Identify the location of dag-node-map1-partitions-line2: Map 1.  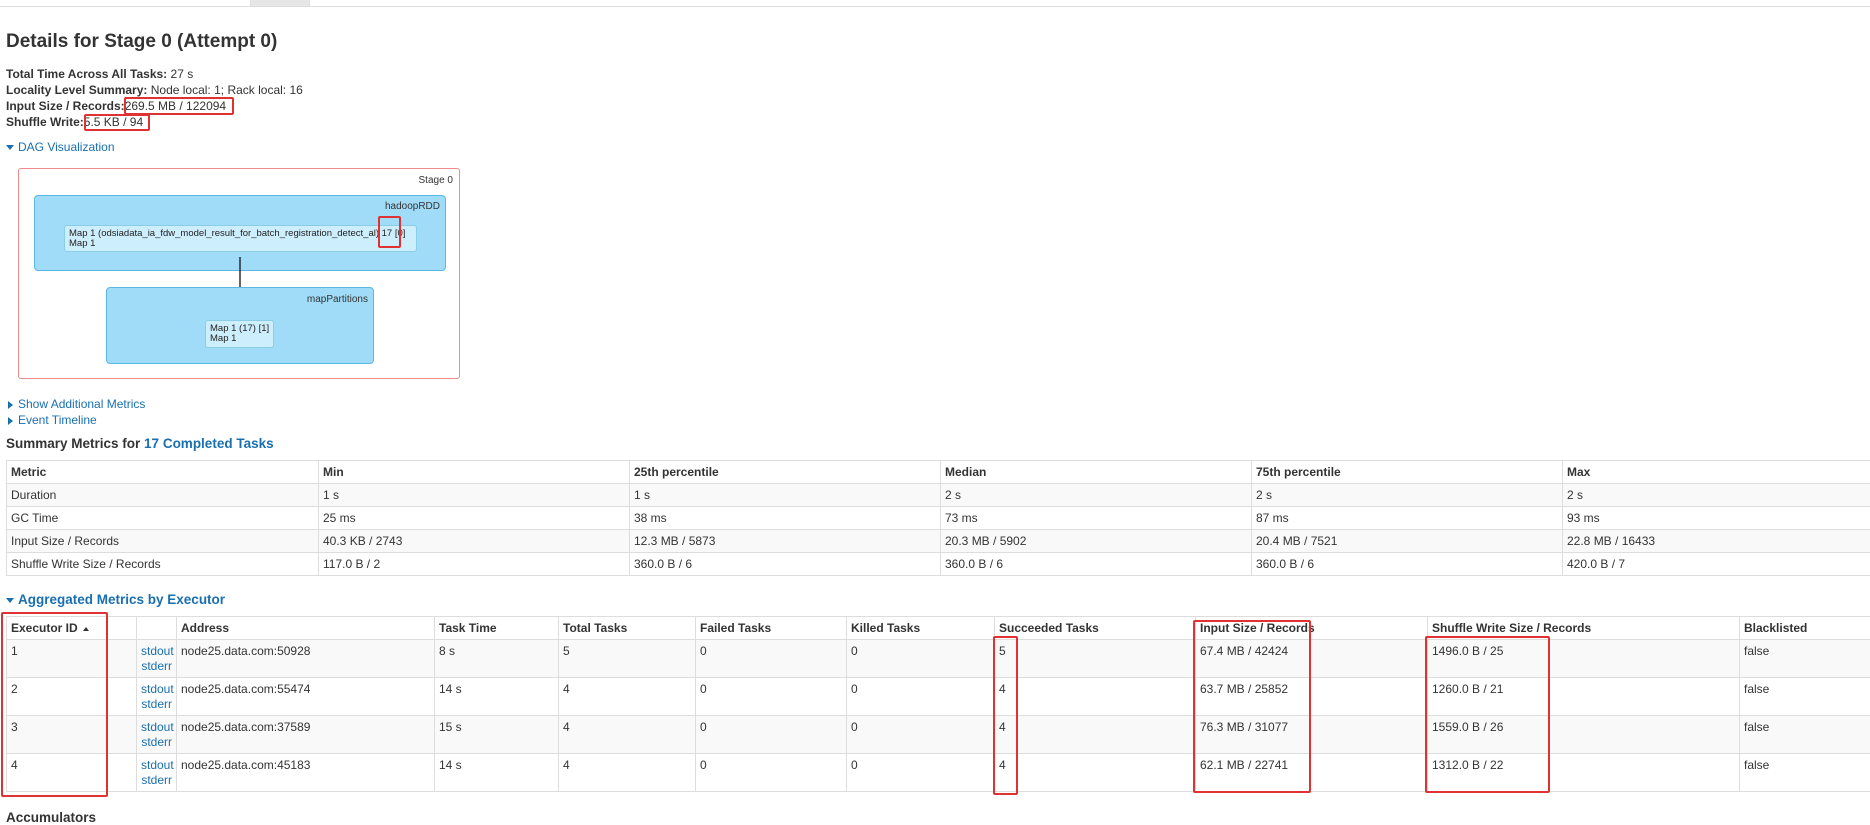
(239, 339).